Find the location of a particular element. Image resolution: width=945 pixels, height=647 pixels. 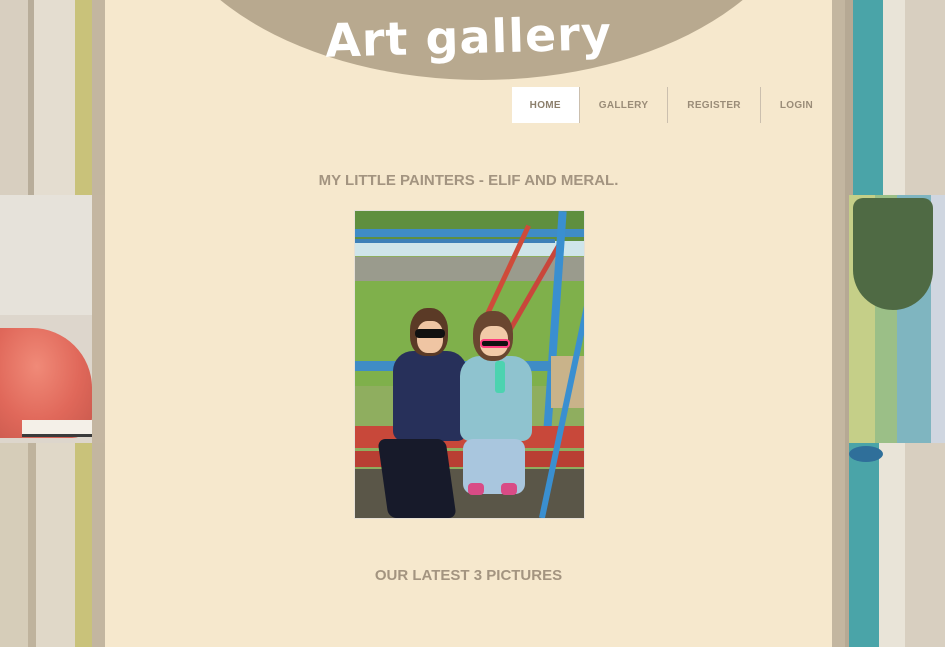

nav-home: HOME is located at coordinates (545, 105).